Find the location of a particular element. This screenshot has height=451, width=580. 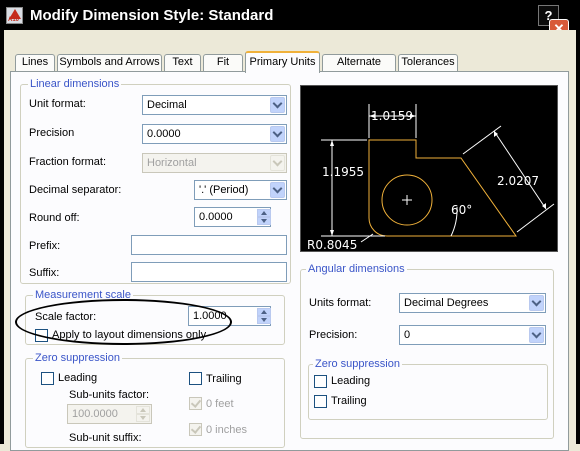

window-border-right is located at coordinates (578, 237).